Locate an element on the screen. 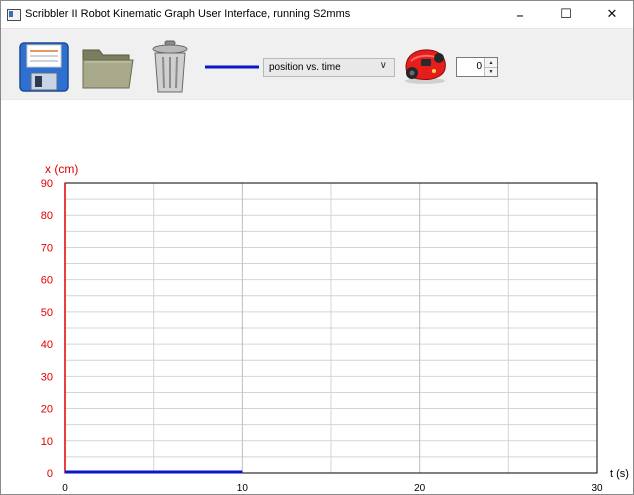  y-tick-label: 20 is located at coordinates (47, 410).